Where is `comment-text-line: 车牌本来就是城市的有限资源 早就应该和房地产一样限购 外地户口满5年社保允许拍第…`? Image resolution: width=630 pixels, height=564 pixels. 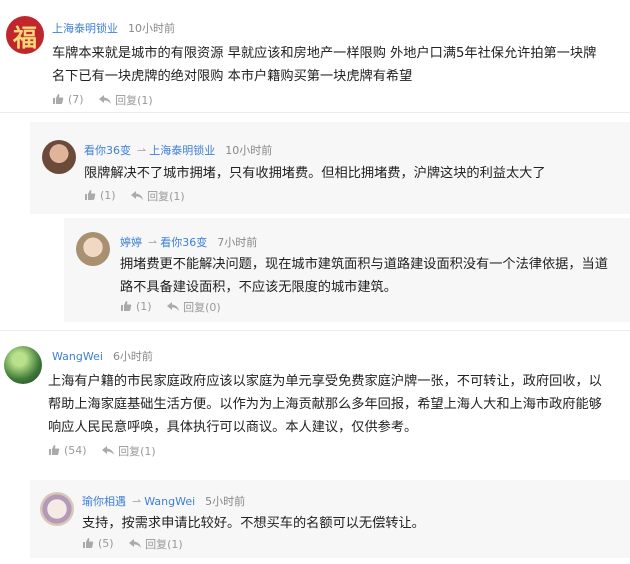
comment-text-line: 车牌本来就是城市的有限资源 早就应该和房地产一样限购 外地户口满5年社保允许拍第… is located at coordinates (324, 53).